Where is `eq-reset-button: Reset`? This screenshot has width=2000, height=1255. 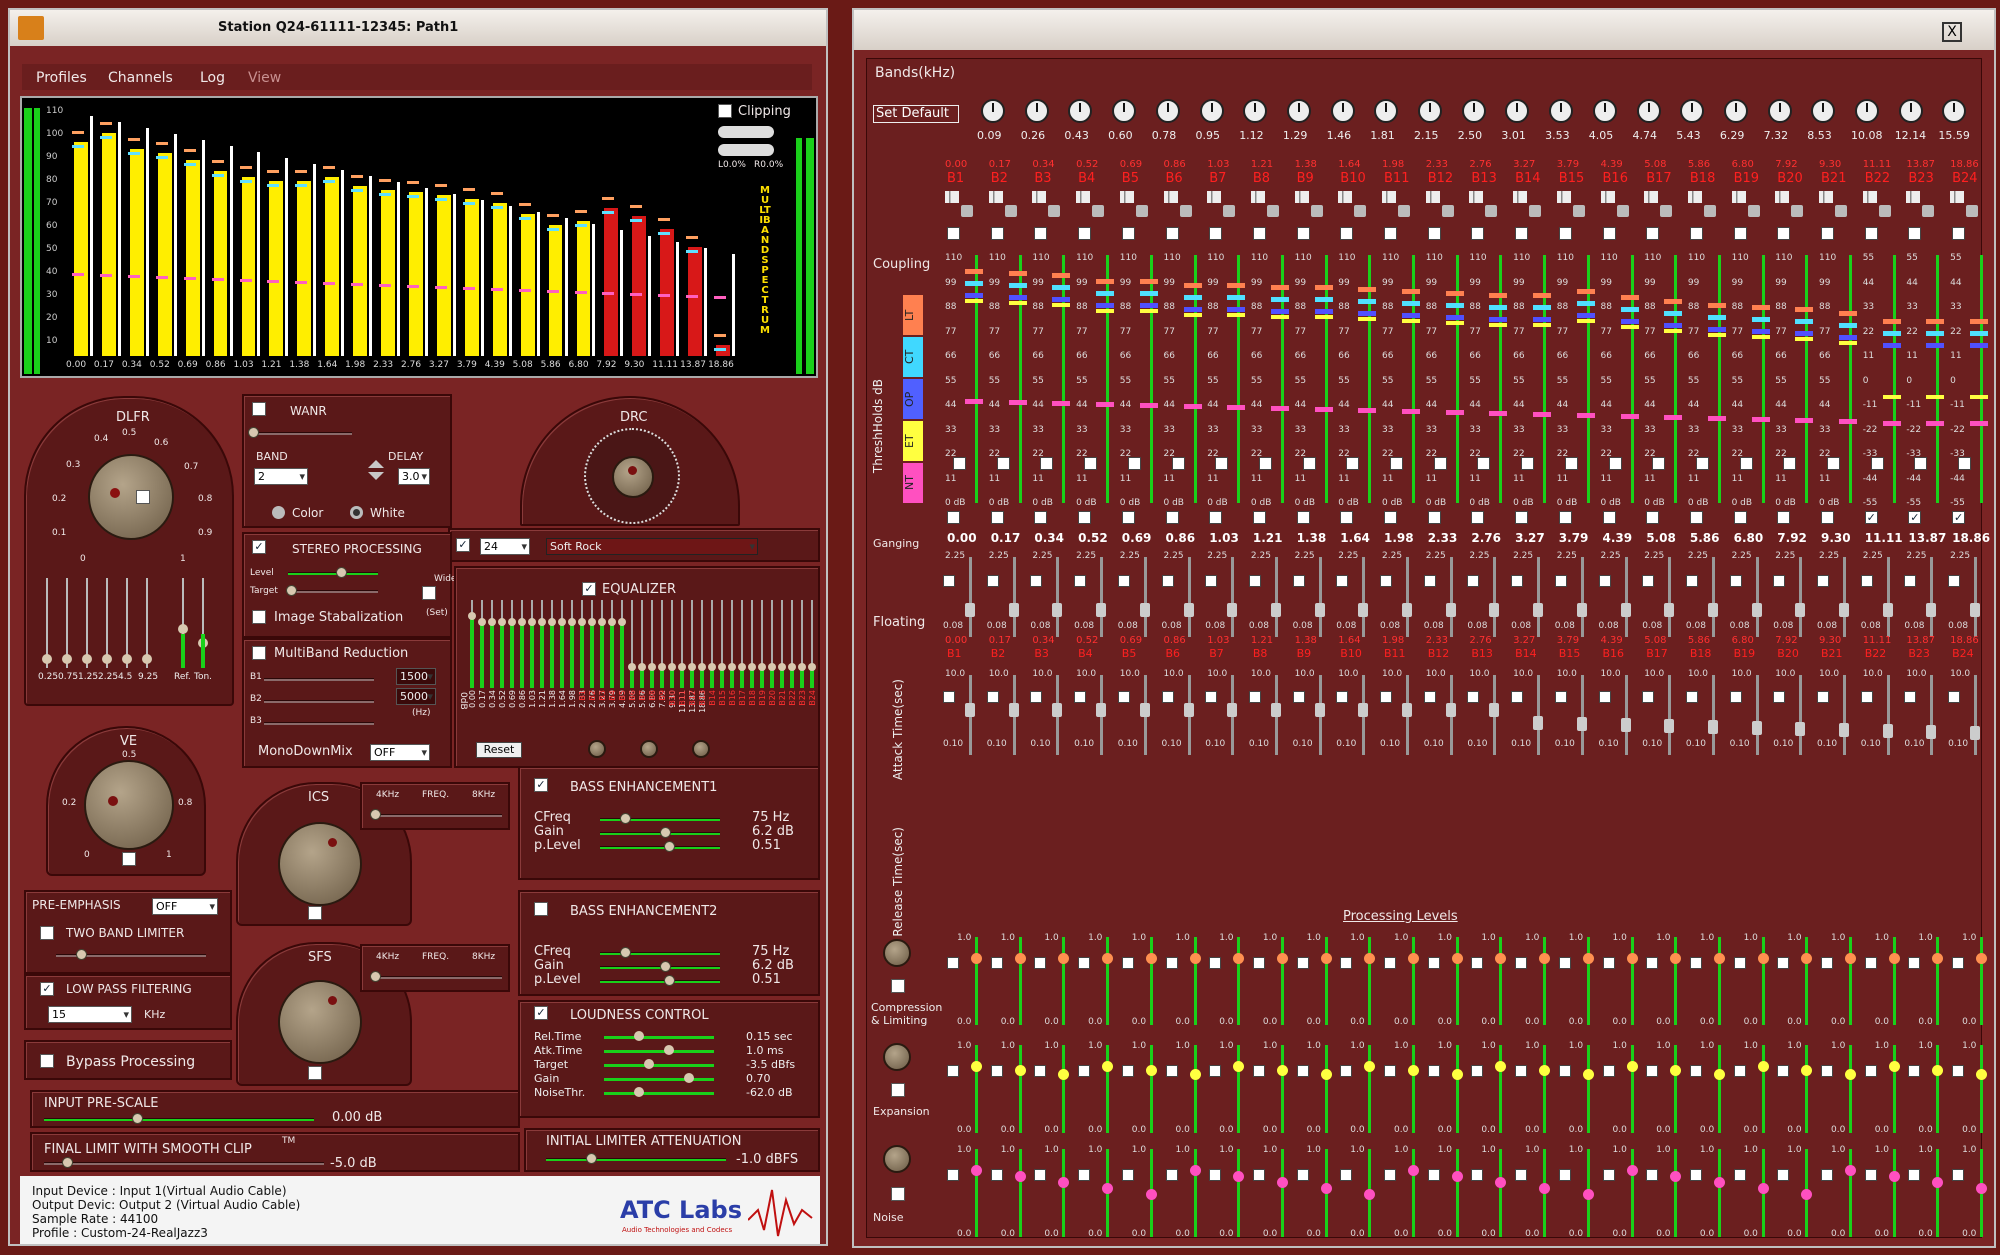 eq-reset-button: Reset is located at coordinates (499, 750).